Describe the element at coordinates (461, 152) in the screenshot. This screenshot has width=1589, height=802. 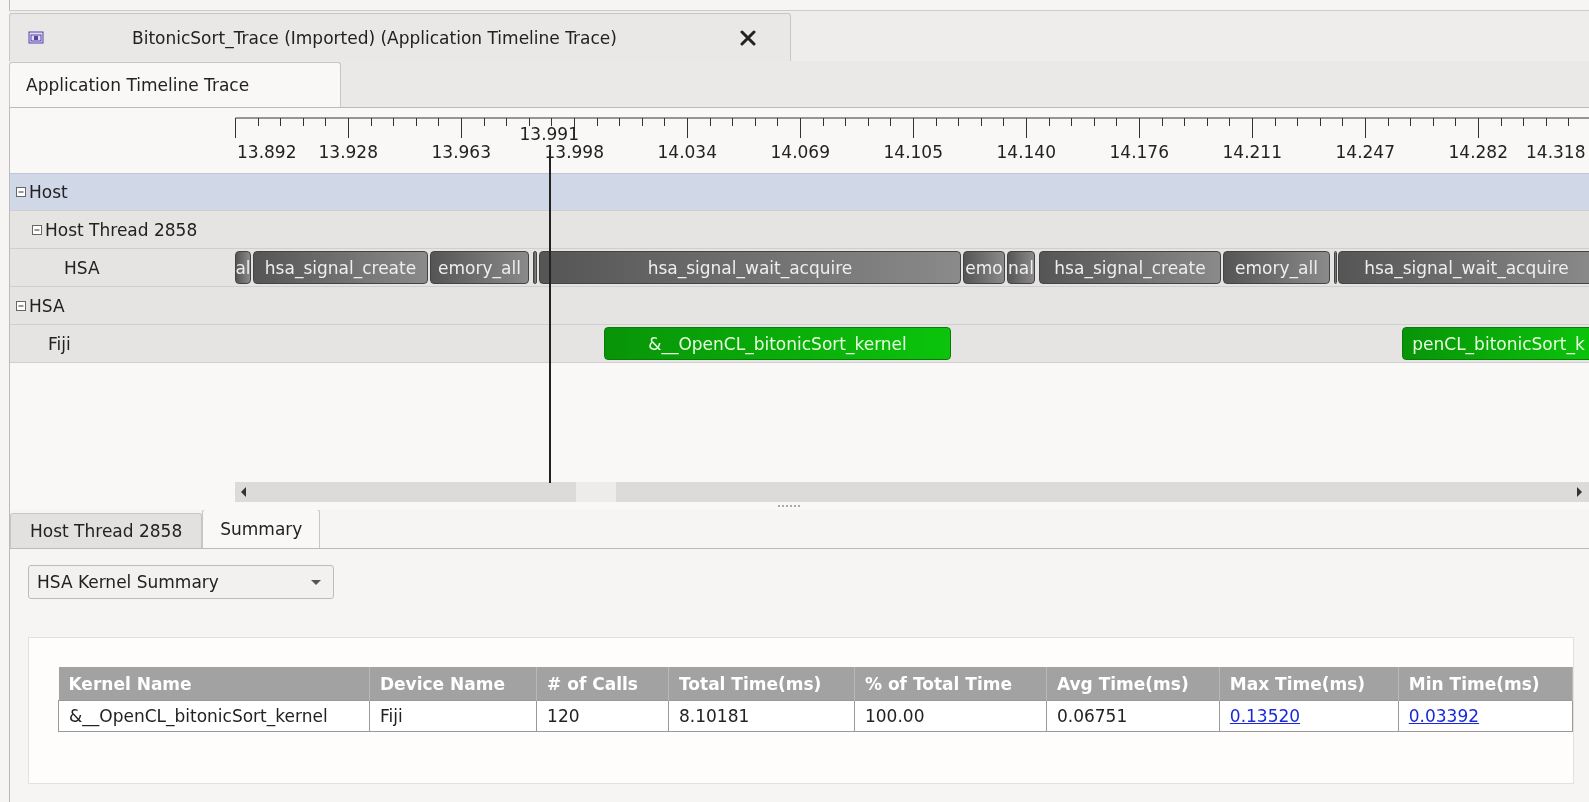
I see `tick-label: 13.963` at that location.